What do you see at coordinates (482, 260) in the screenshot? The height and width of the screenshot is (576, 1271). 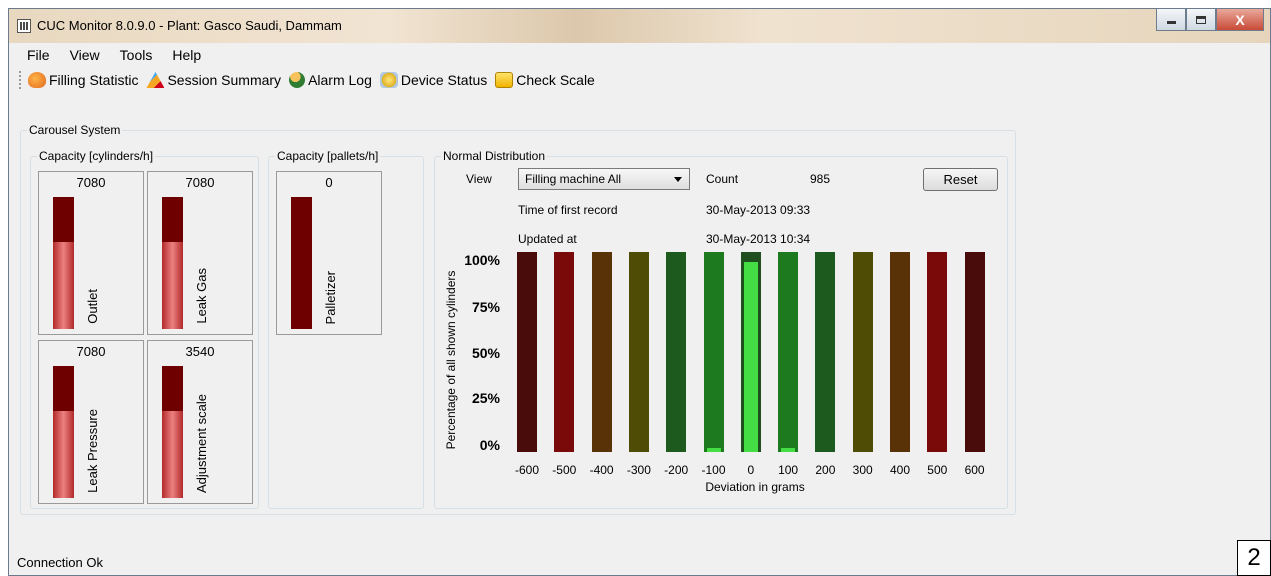 I see `y-tick: 100%` at bounding box center [482, 260].